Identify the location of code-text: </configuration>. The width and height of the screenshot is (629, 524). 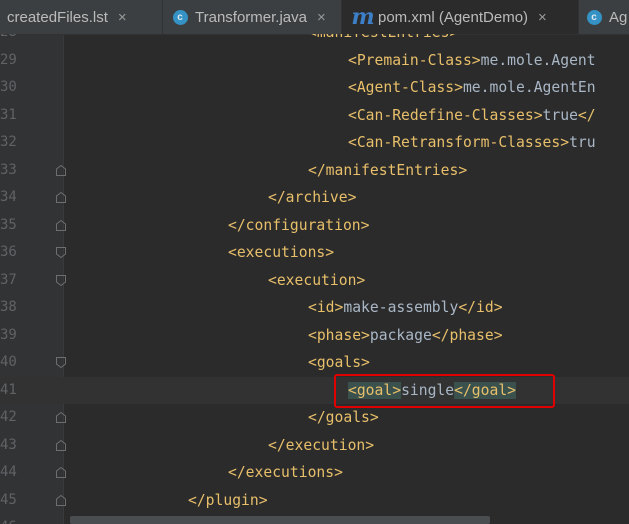
(298, 226).